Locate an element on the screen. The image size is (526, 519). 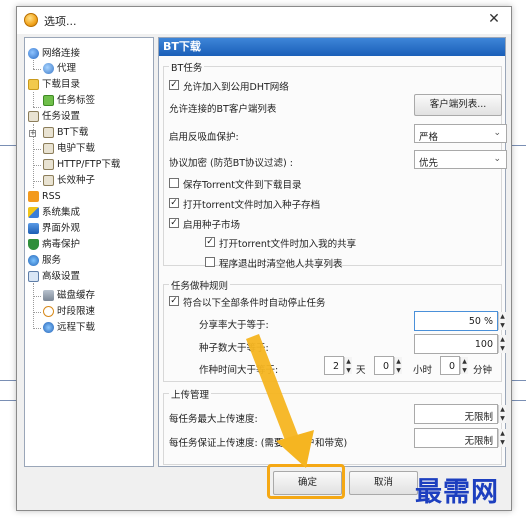
save-torrent-checkbox is located at coordinates (174, 183).